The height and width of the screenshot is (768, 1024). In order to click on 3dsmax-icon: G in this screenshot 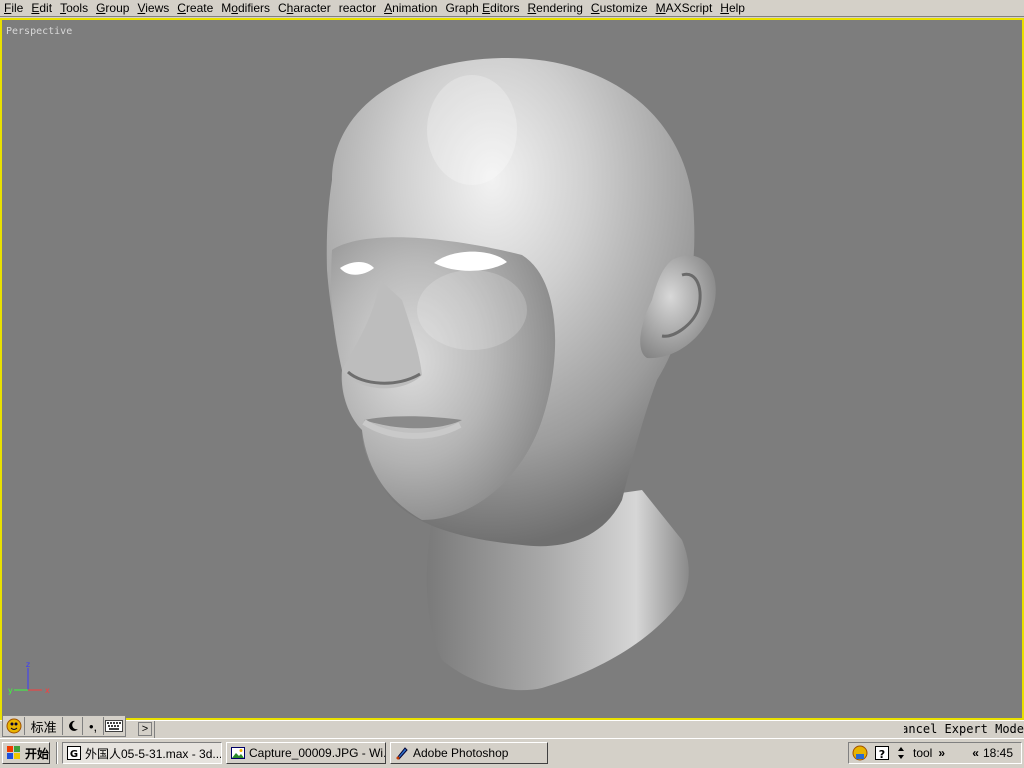, I will do `click(74, 753)`.